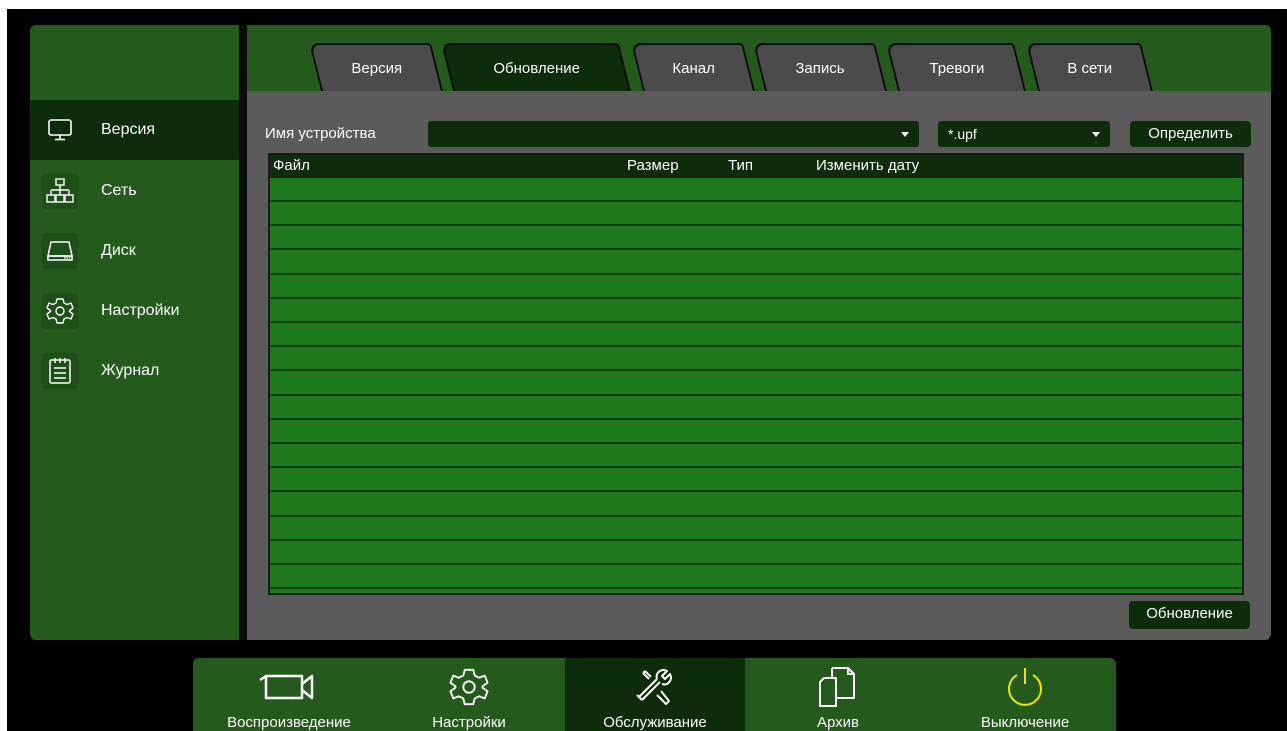 The width and height of the screenshot is (1287, 731). I want to click on dock-item-shutdown: Выключение, so click(1025, 694).